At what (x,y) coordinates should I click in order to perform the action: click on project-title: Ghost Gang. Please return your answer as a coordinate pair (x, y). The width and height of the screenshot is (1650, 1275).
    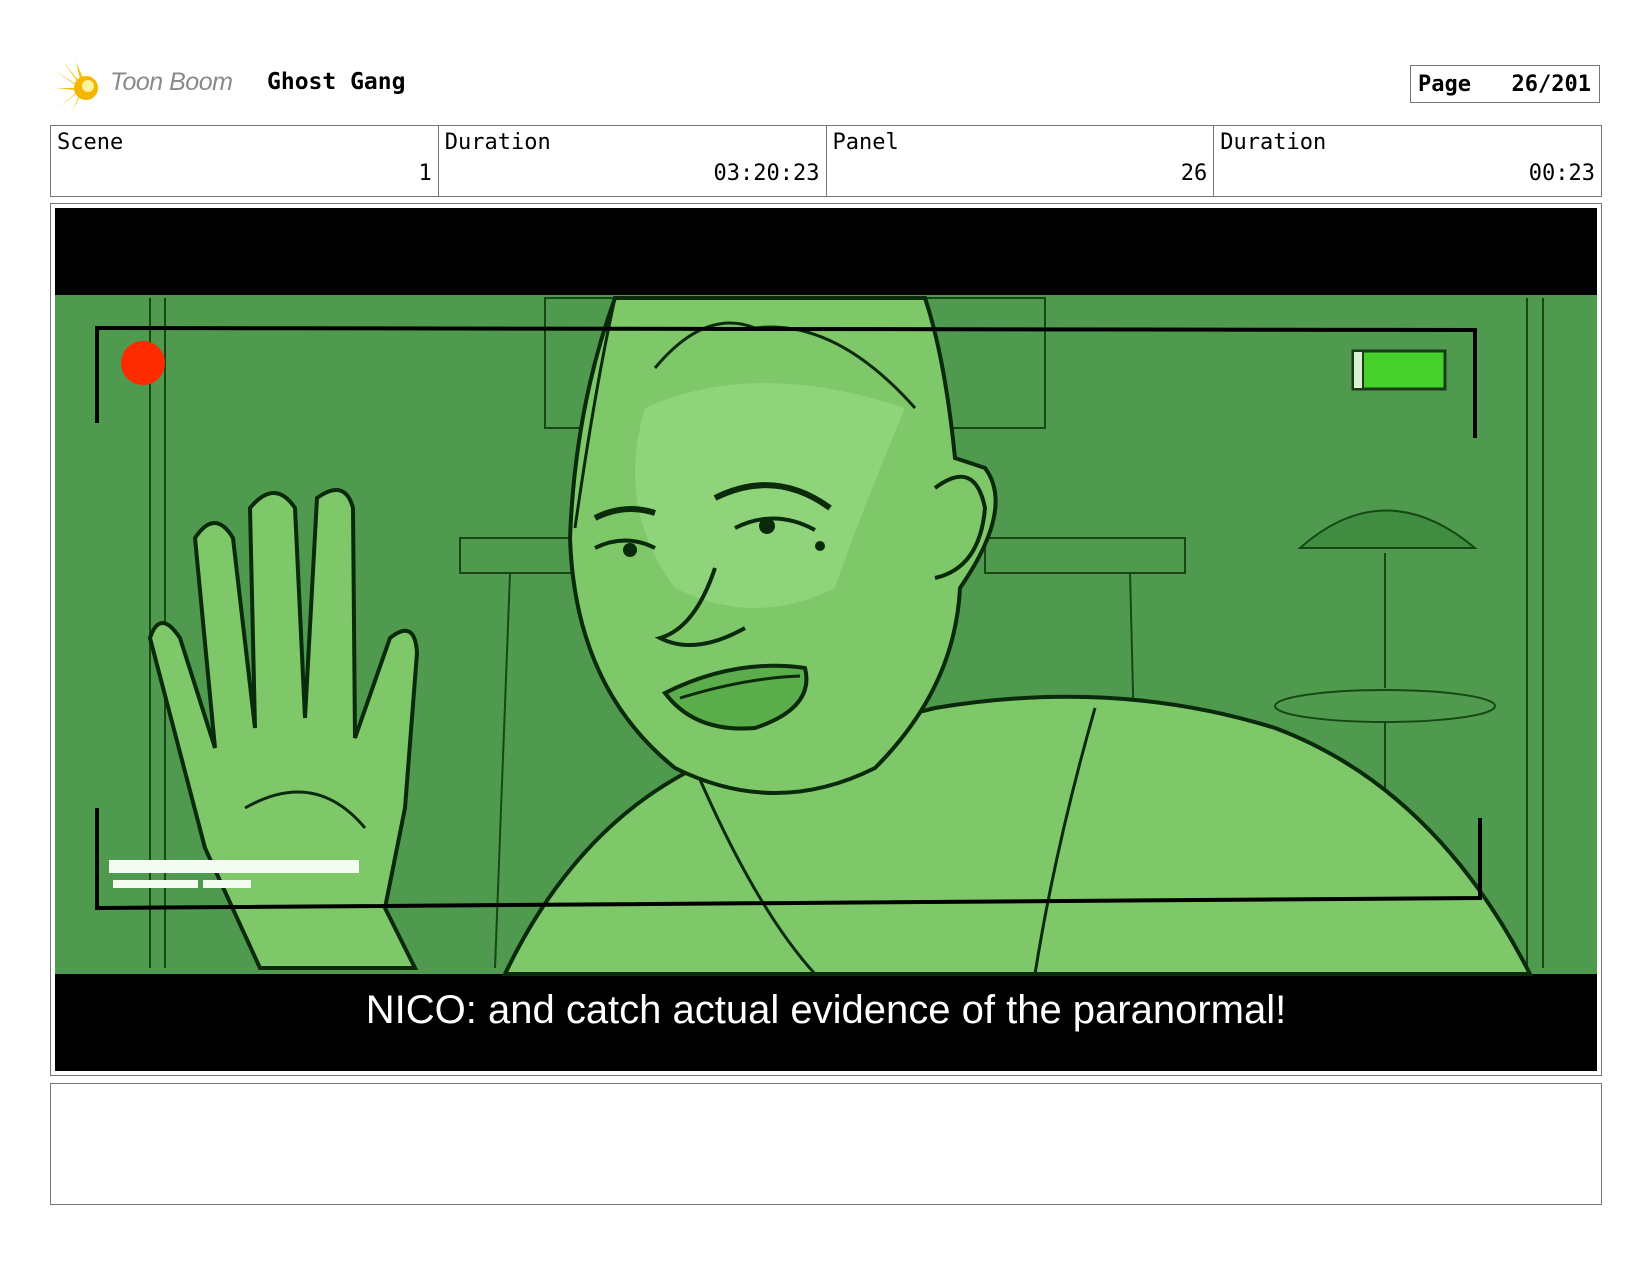
    Looking at the image, I should click on (336, 82).